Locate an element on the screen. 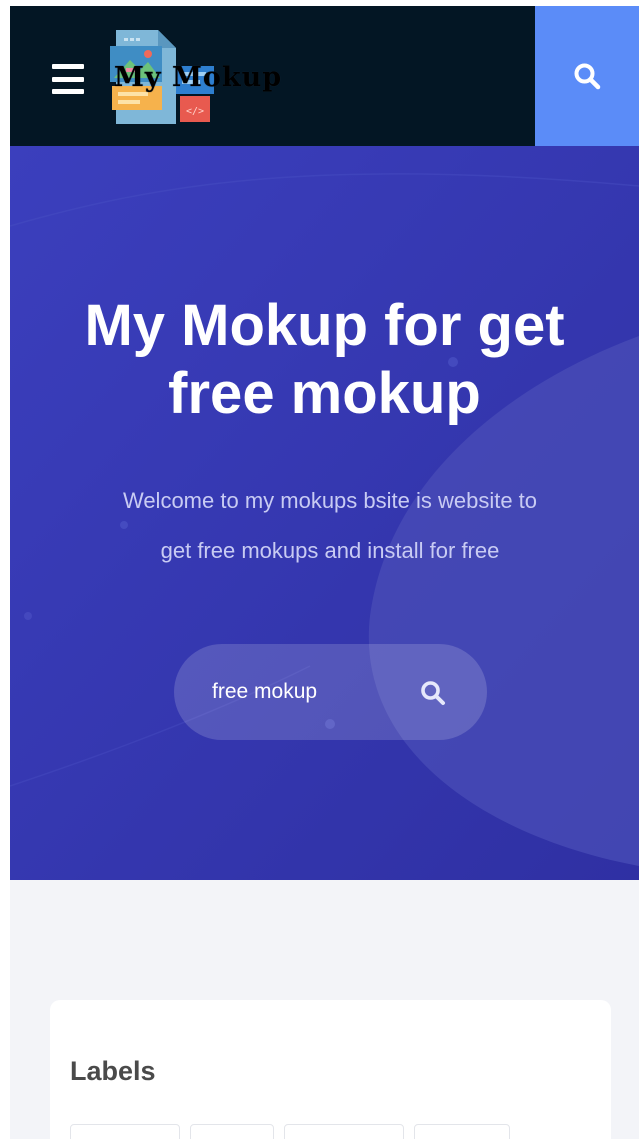  labels-widget: Labels is located at coordinates (330, 1069).